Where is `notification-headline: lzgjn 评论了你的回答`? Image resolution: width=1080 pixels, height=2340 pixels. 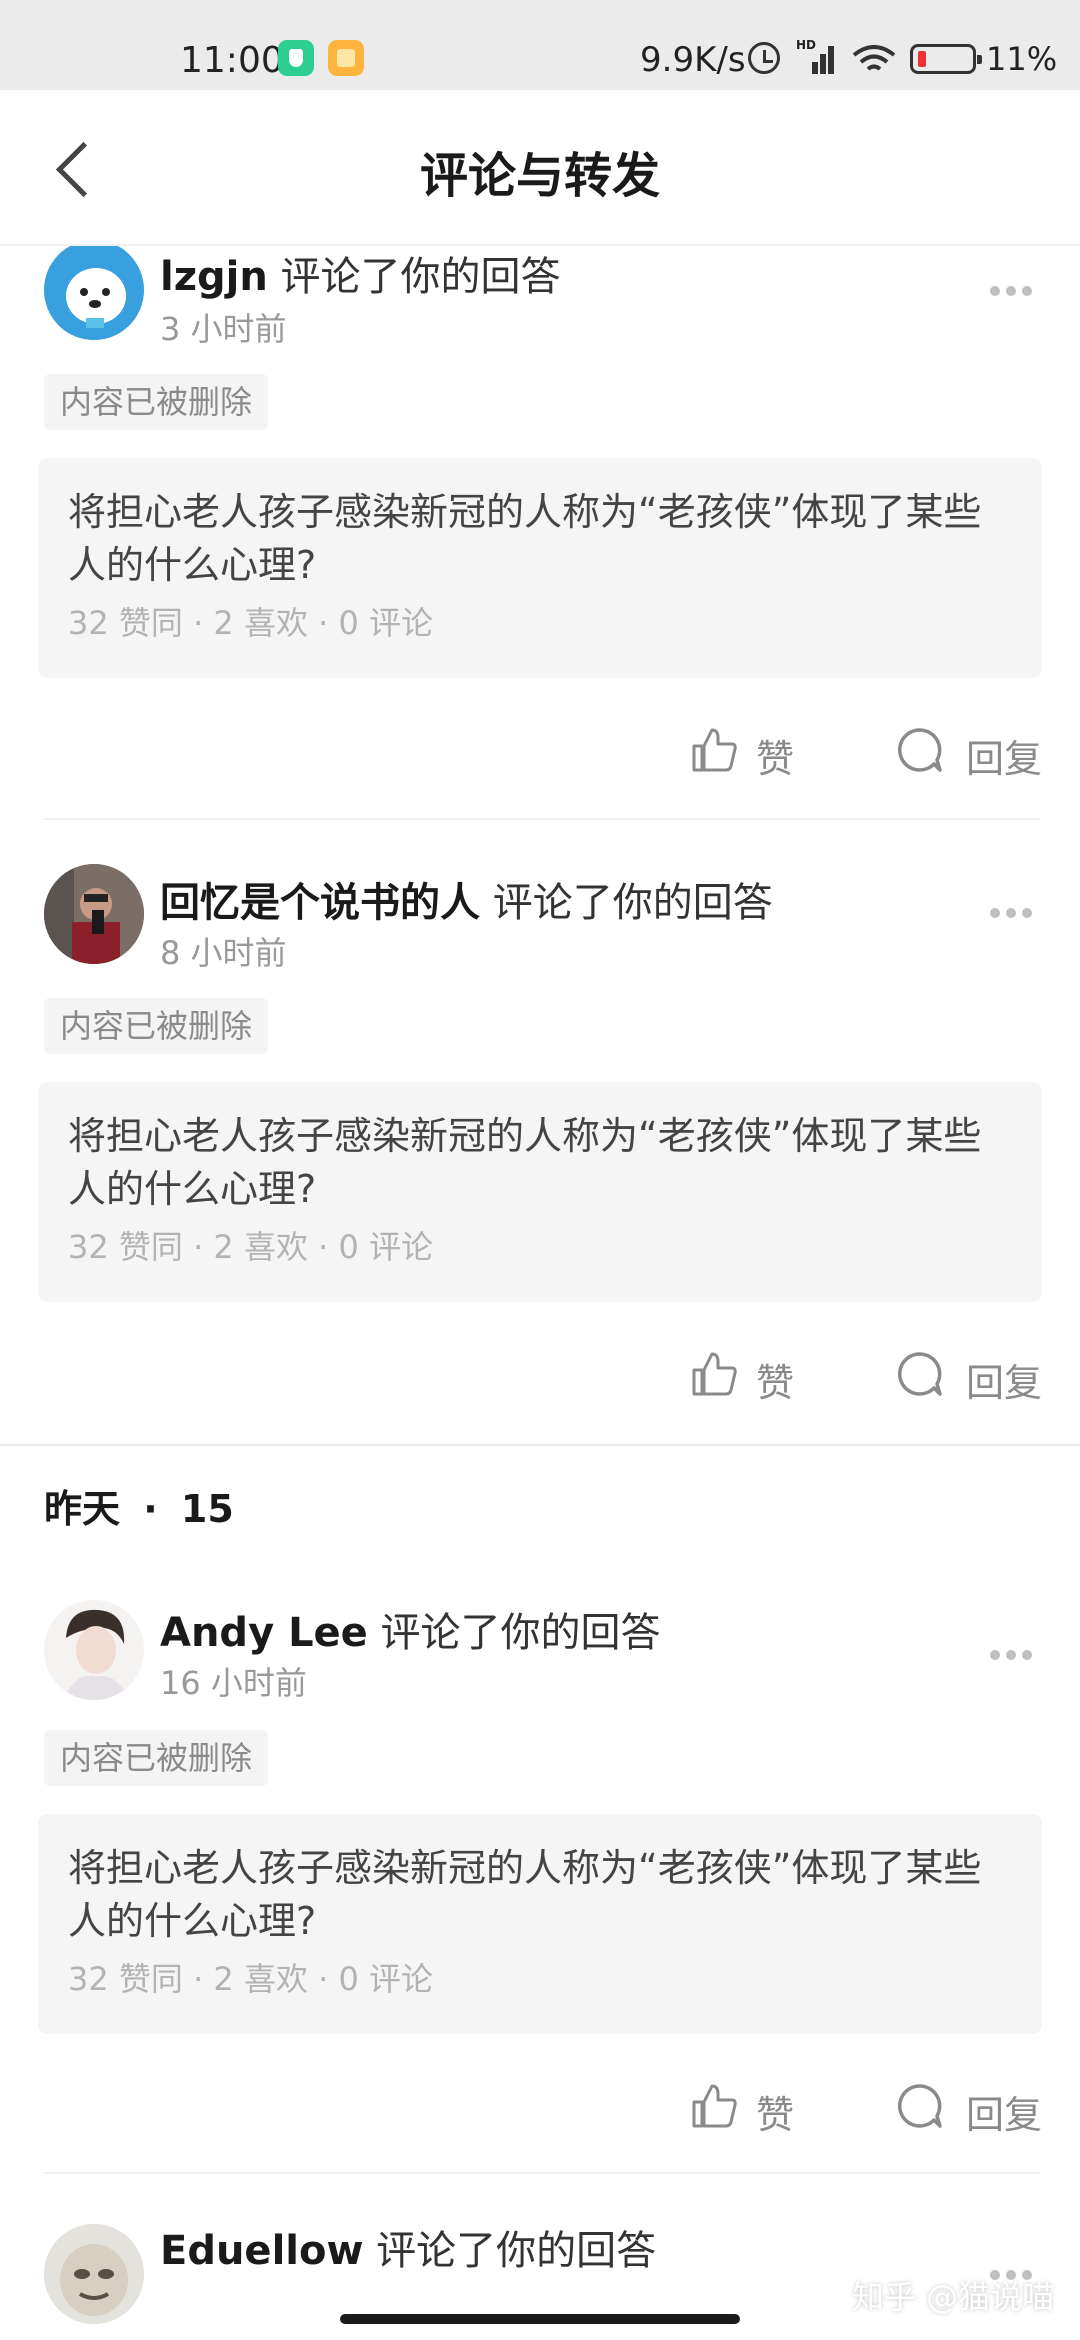
notification-headline: lzgjn 评论了你的回答 is located at coordinates (360, 274).